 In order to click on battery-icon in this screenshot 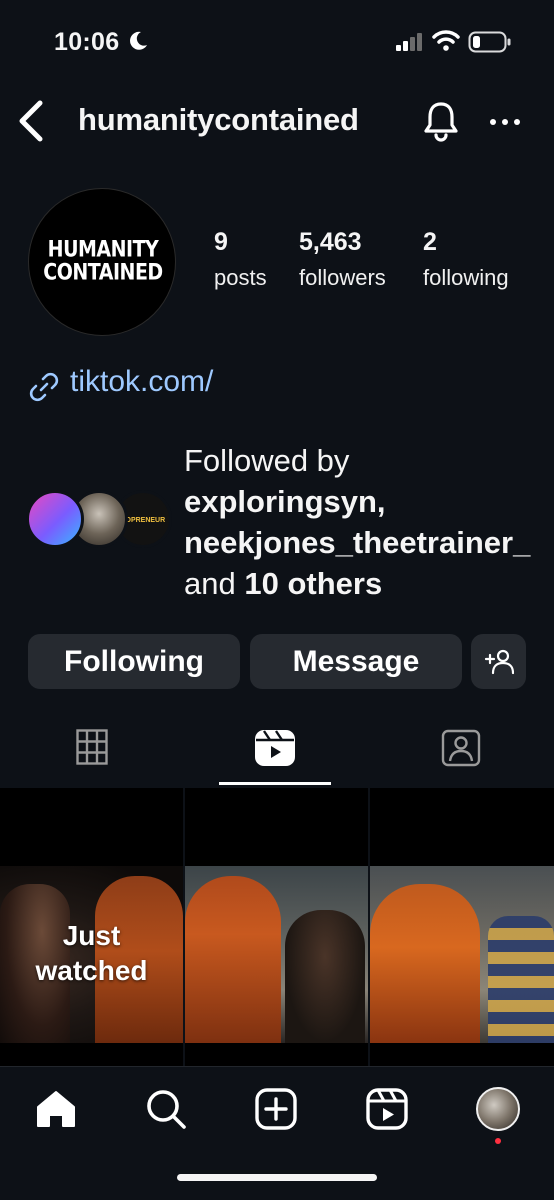, I will do `click(489, 42)`.